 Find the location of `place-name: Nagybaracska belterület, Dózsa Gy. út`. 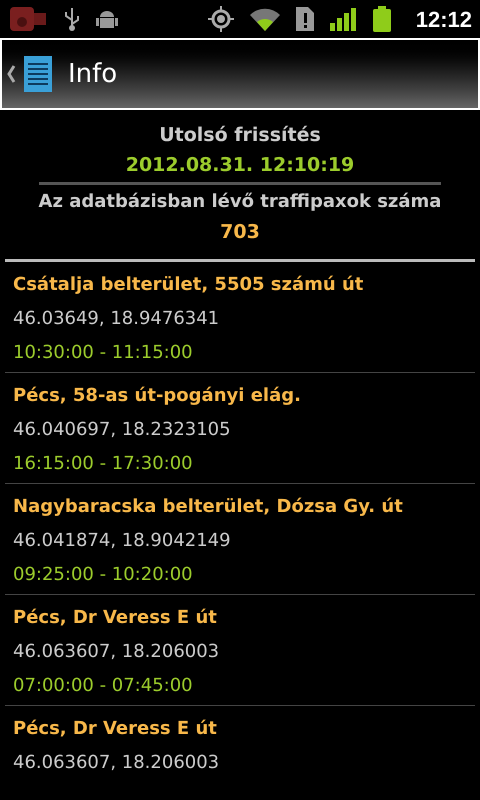

place-name: Nagybaracska belterület, Dózsa Gy. út is located at coordinates (208, 507).